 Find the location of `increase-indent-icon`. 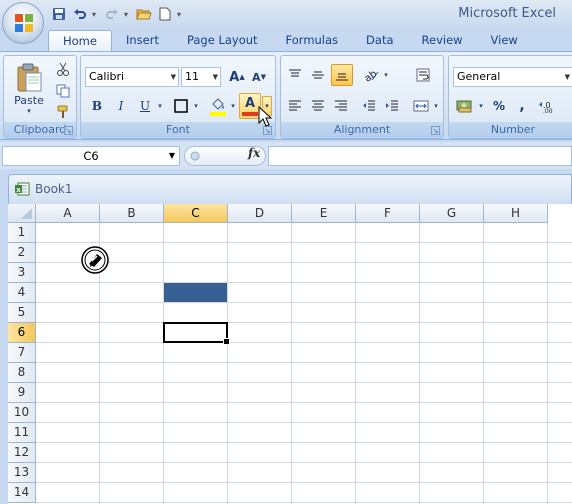

increase-indent-icon is located at coordinates (392, 106).